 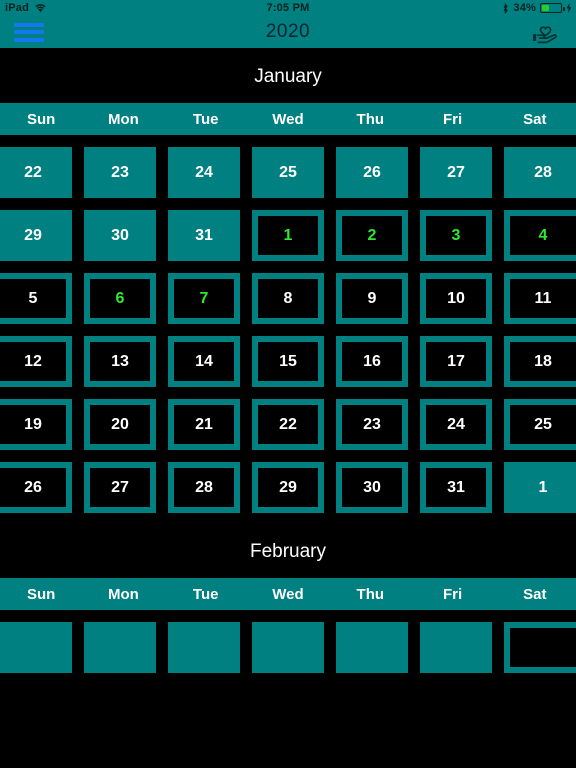 I want to click on day-cell: 7, so click(x=204, y=298).